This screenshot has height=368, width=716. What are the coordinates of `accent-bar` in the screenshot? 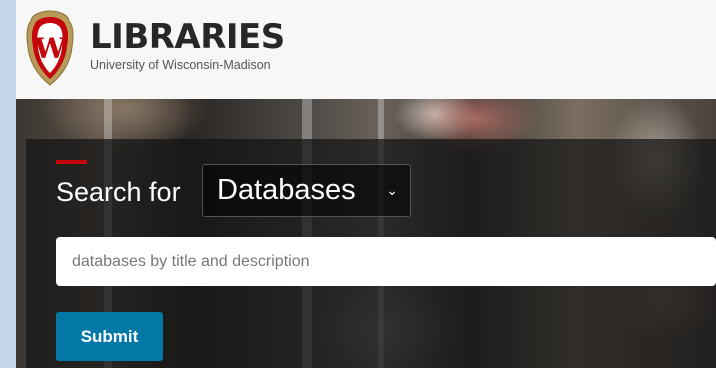 It's located at (71, 162).